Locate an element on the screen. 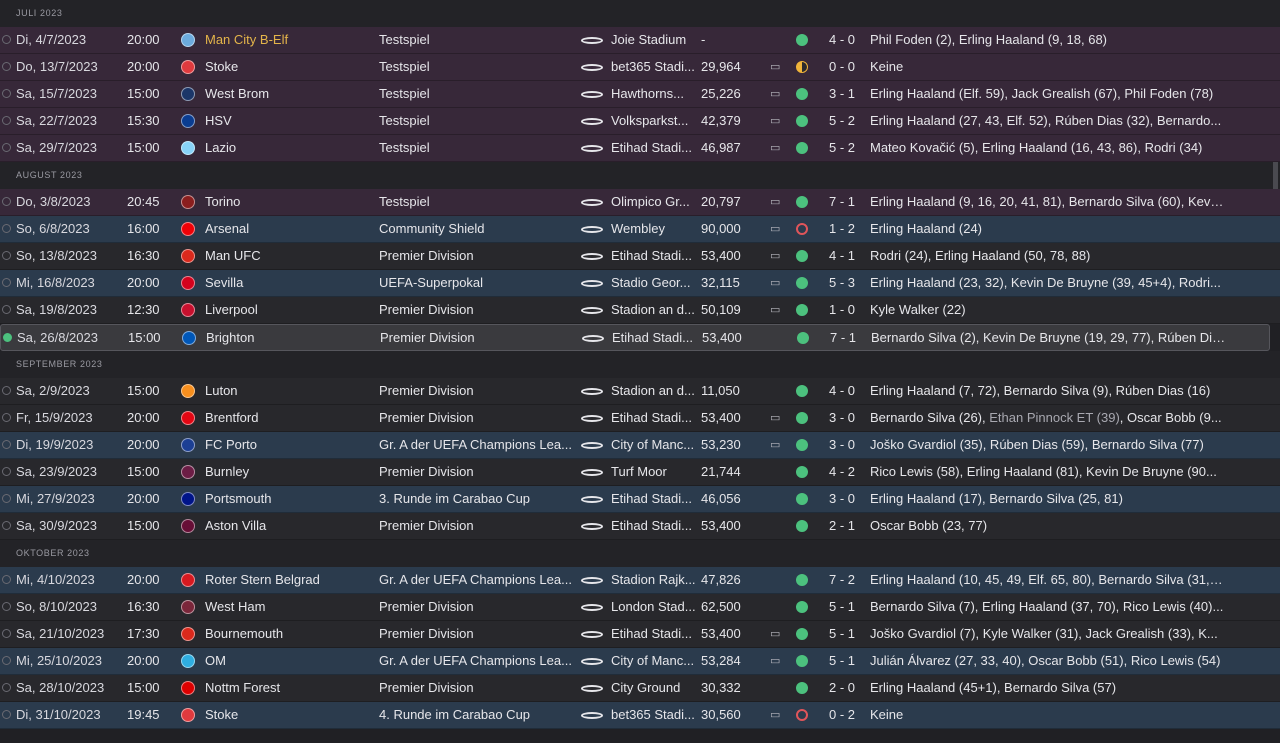 The image size is (1280, 743). opponent-link: West Brom is located at coordinates (289, 94).